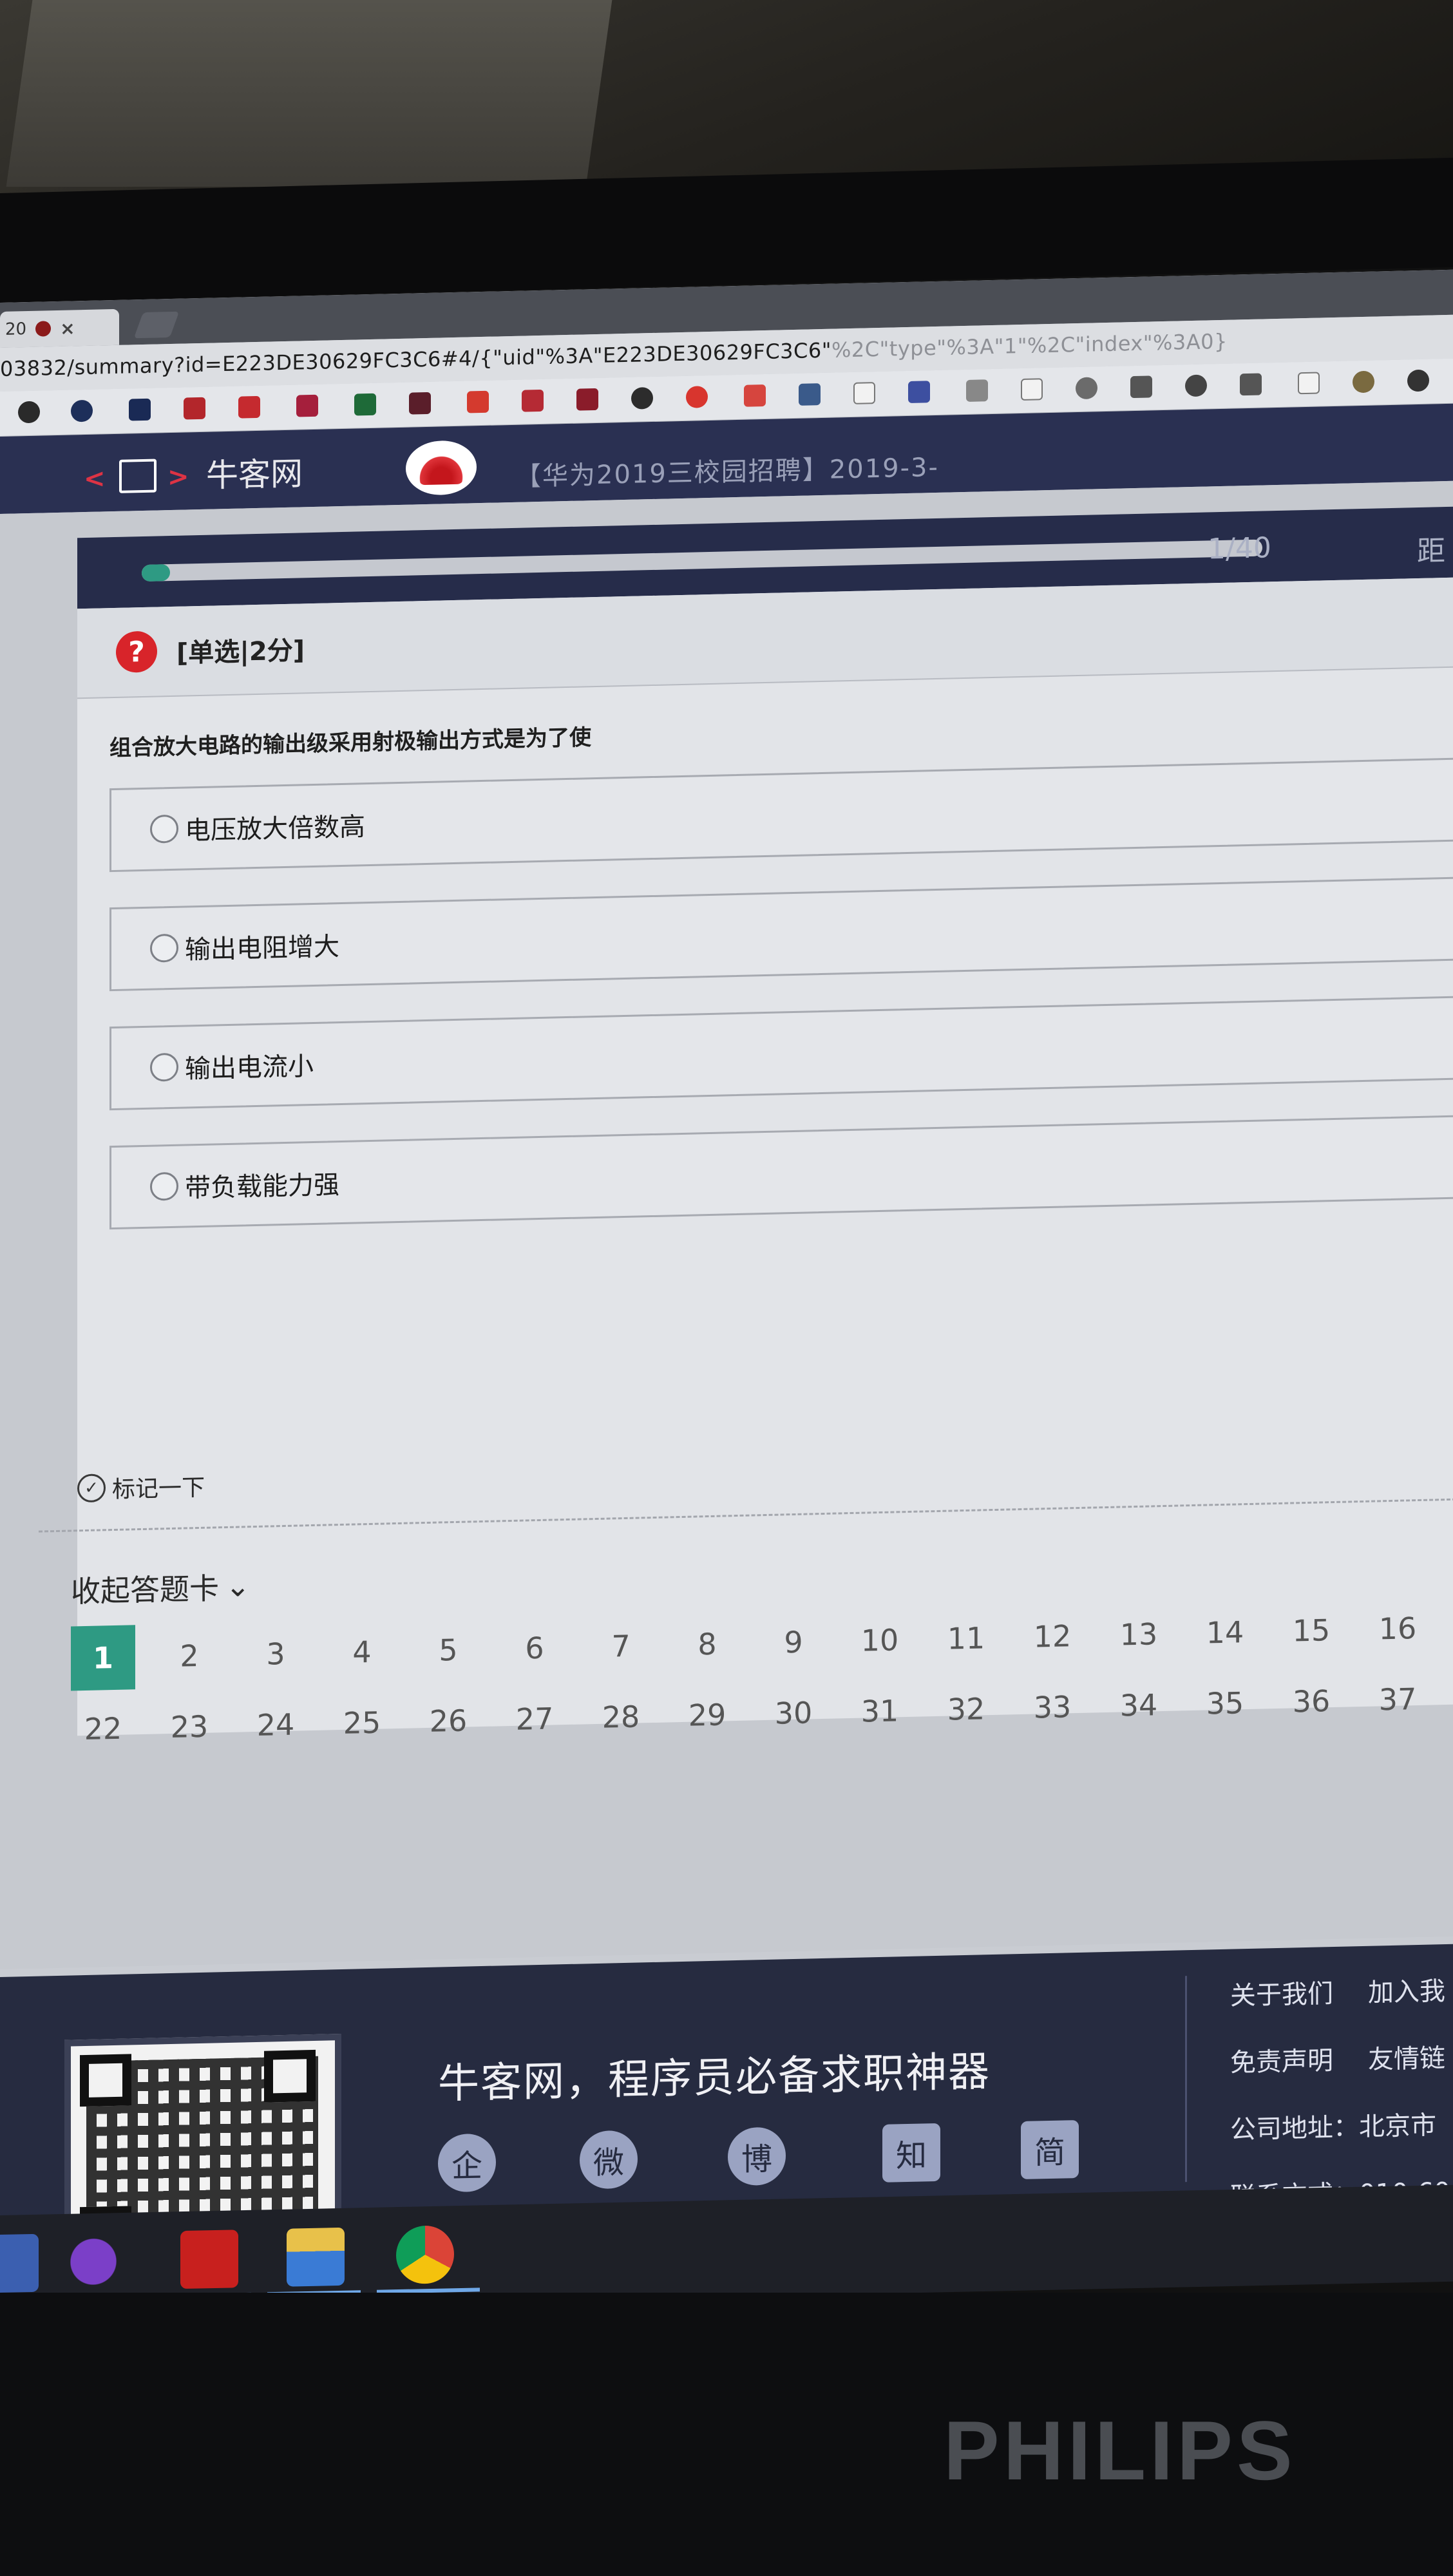 This screenshot has height=2576, width=1453. What do you see at coordinates (1397, 1700) in the screenshot?
I see `question-number-37: 37` at bounding box center [1397, 1700].